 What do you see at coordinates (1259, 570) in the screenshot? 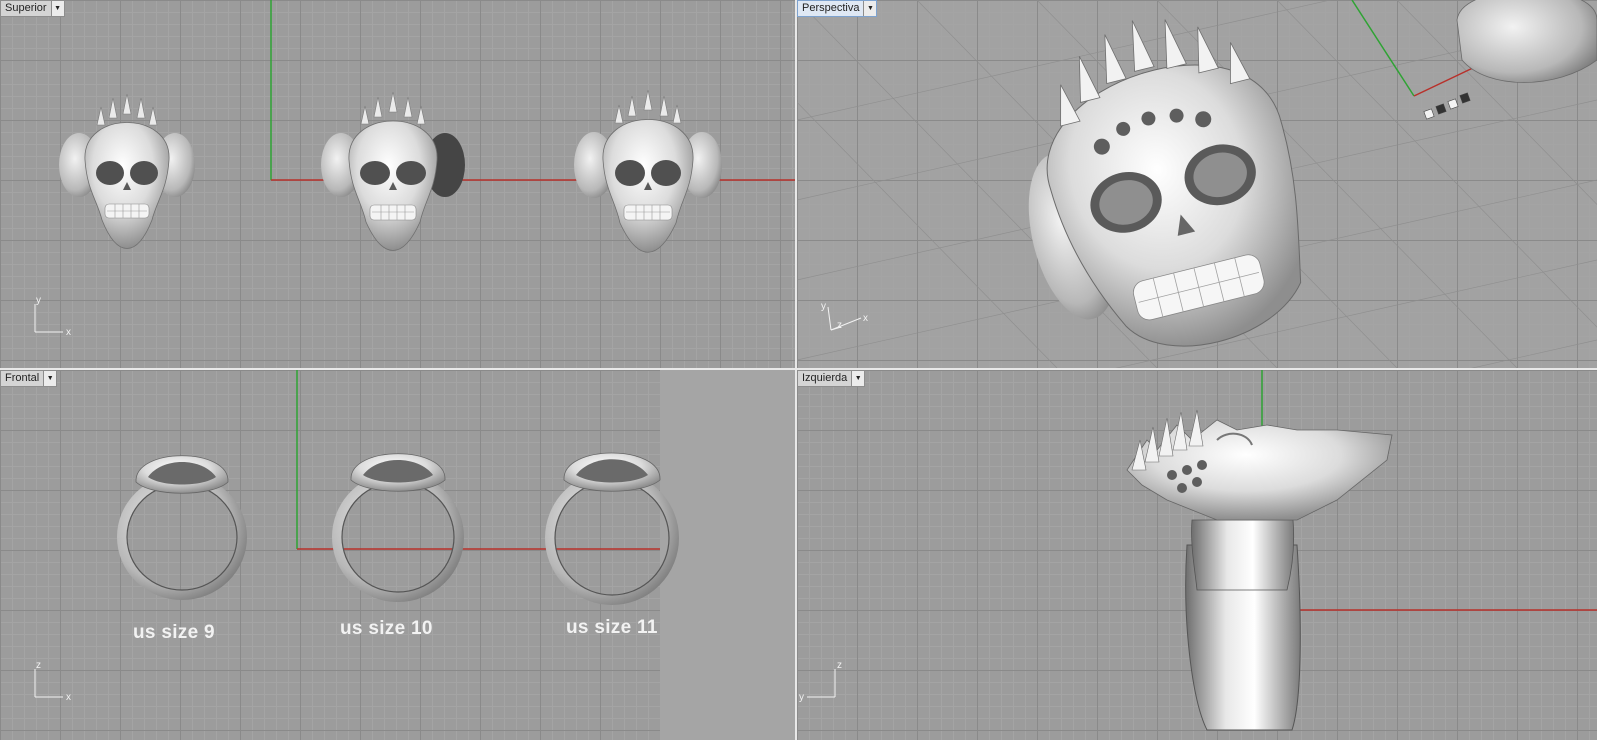
I see `skull-ring-side-view` at bounding box center [1259, 570].